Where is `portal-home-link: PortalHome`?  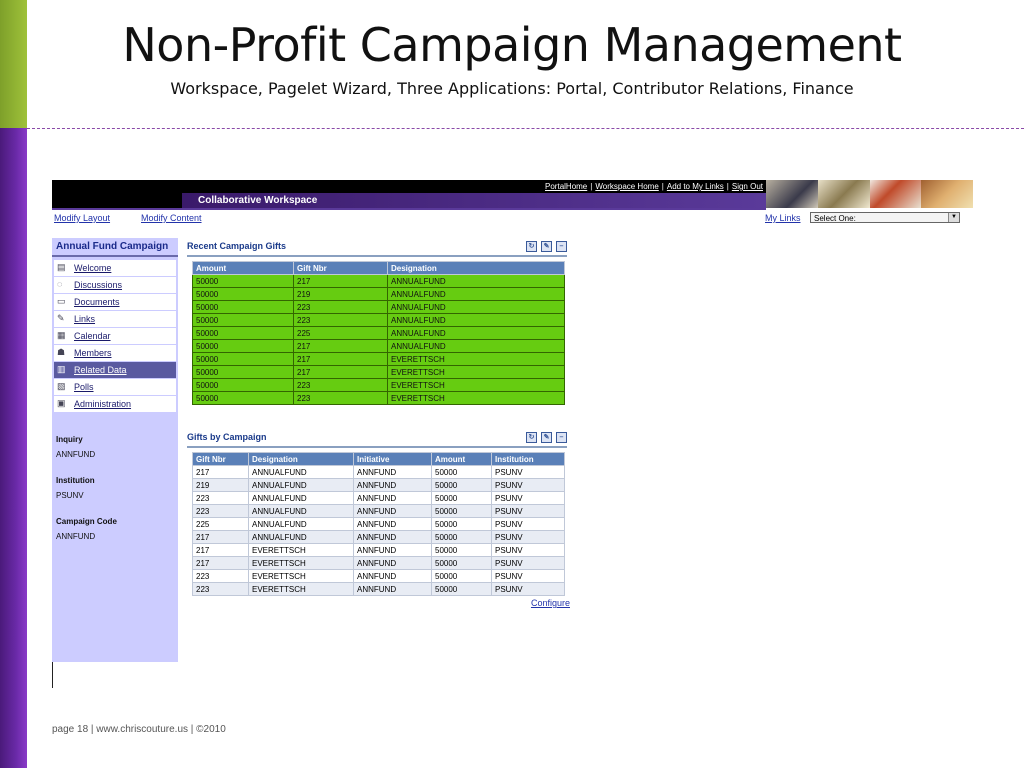
portal-home-link: PortalHome is located at coordinates (566, 186).